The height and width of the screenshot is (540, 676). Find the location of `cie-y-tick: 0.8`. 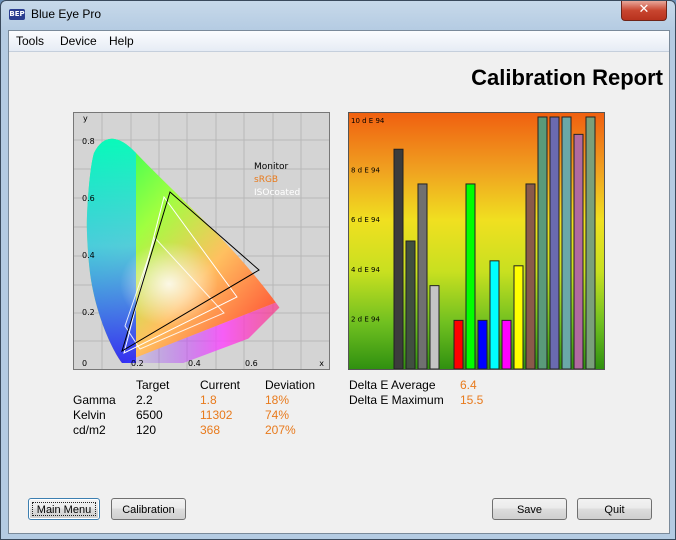

cie-y-tick: 0.8 is located at coordinates (88, 141).